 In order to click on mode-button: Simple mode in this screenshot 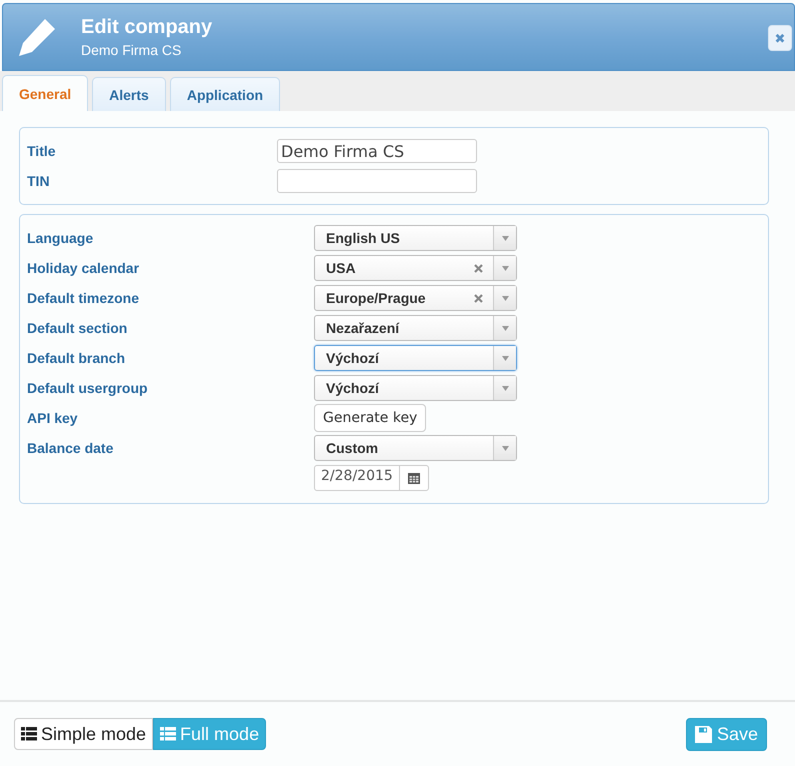, I will do `click(84, 734)`.